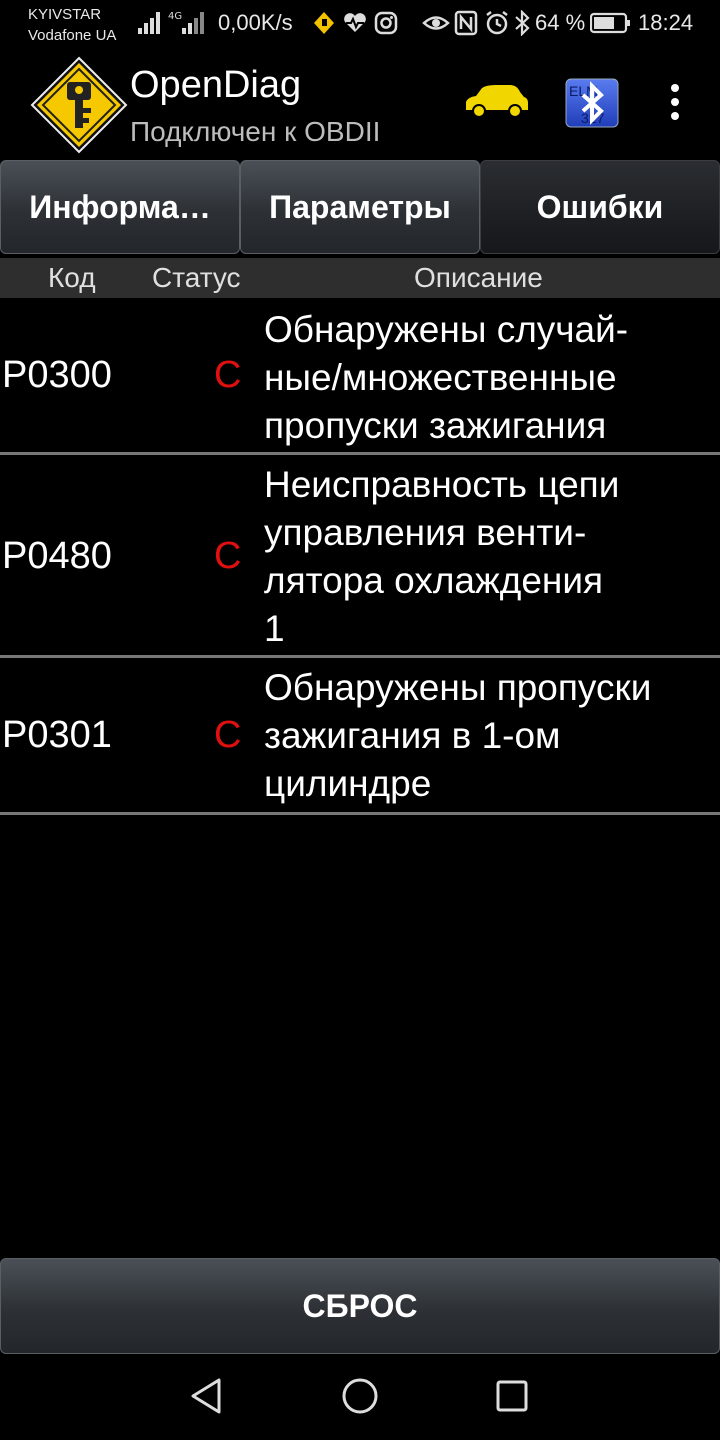 The height and width of the screenshot is (1440, 720). Describe the element at coordinates (412, 735) in the screenshot. I see `description-line: зажигания в 1-ом` at that location.